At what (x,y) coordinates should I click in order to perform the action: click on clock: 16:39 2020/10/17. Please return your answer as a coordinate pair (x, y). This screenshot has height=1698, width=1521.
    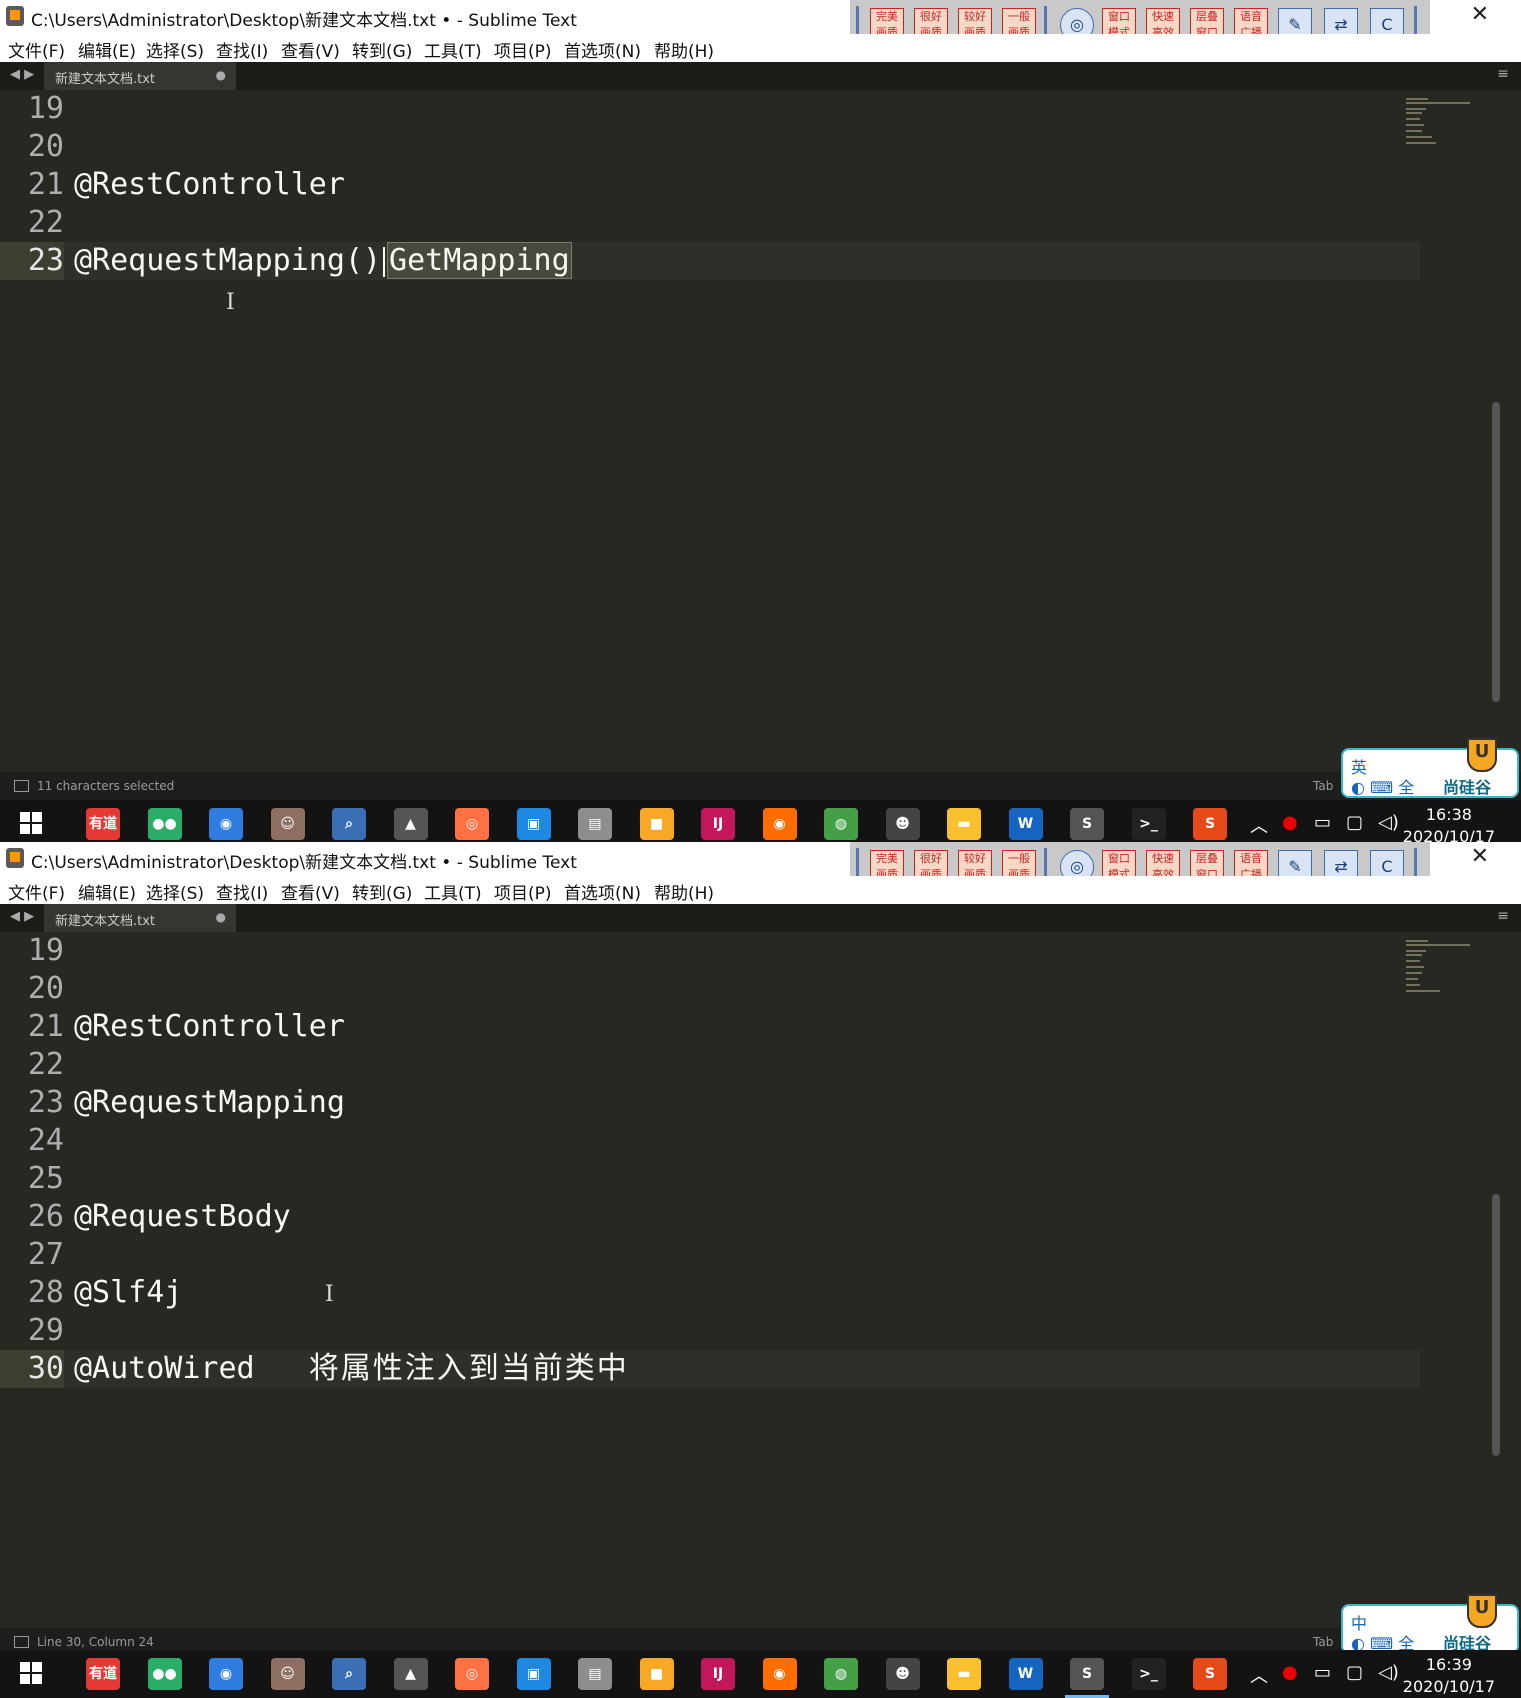
    Looking at the image, I should click on (1449, 1676).